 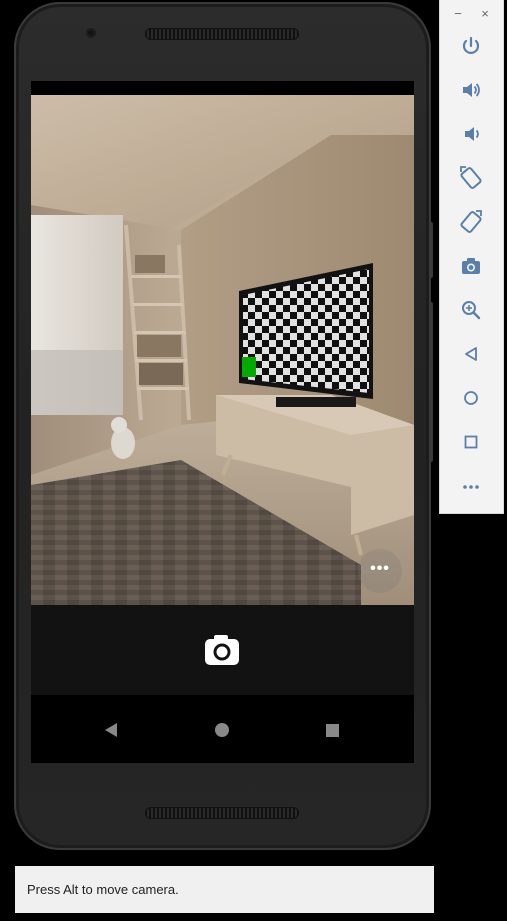 What do you see at coordinates (222, 813) in the screenshot?
I see `bottom-speaker` at bounding box center [222, 813].